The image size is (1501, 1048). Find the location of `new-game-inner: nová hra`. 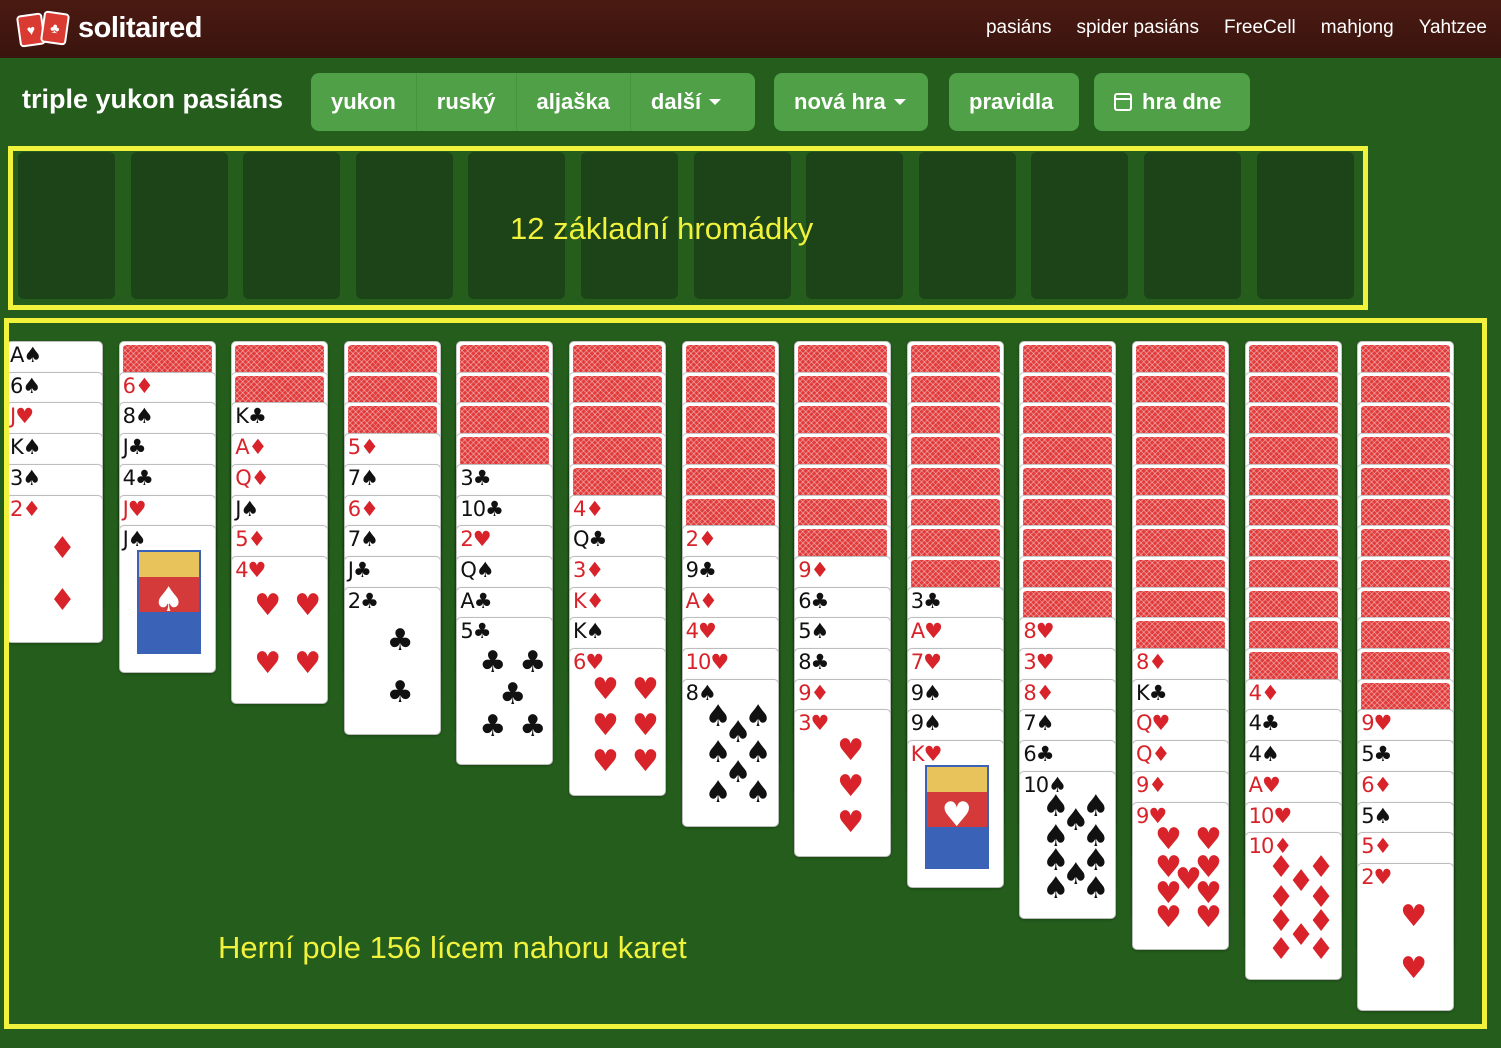

new-game-inner: nová hra is located at coordinates (850, 102).